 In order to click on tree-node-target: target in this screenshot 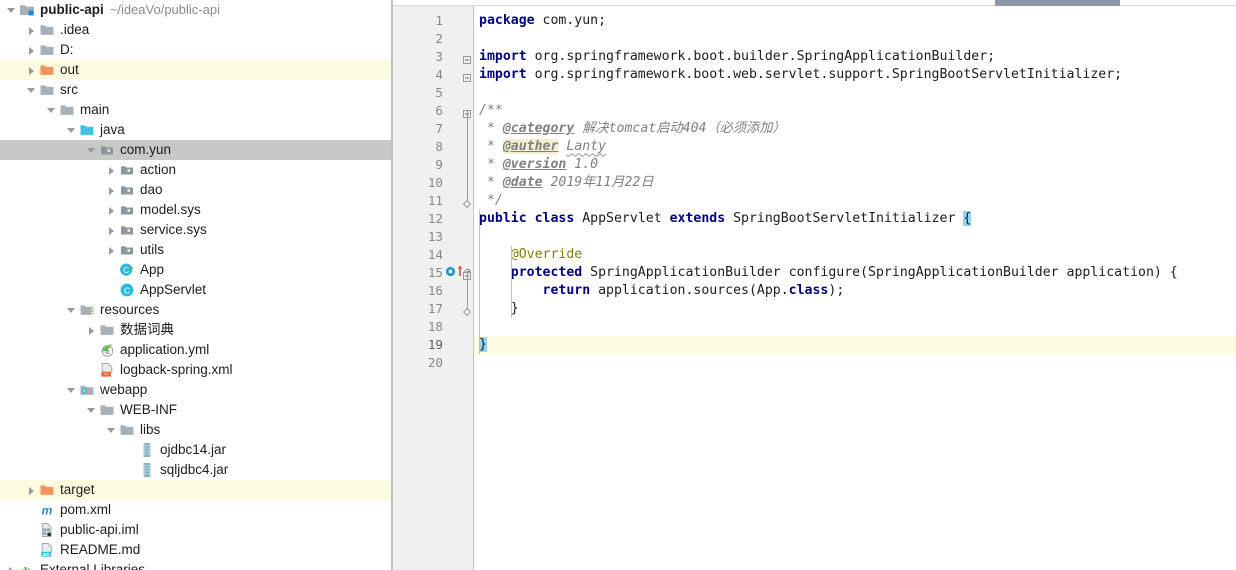, I will do `click(196, 490)`.